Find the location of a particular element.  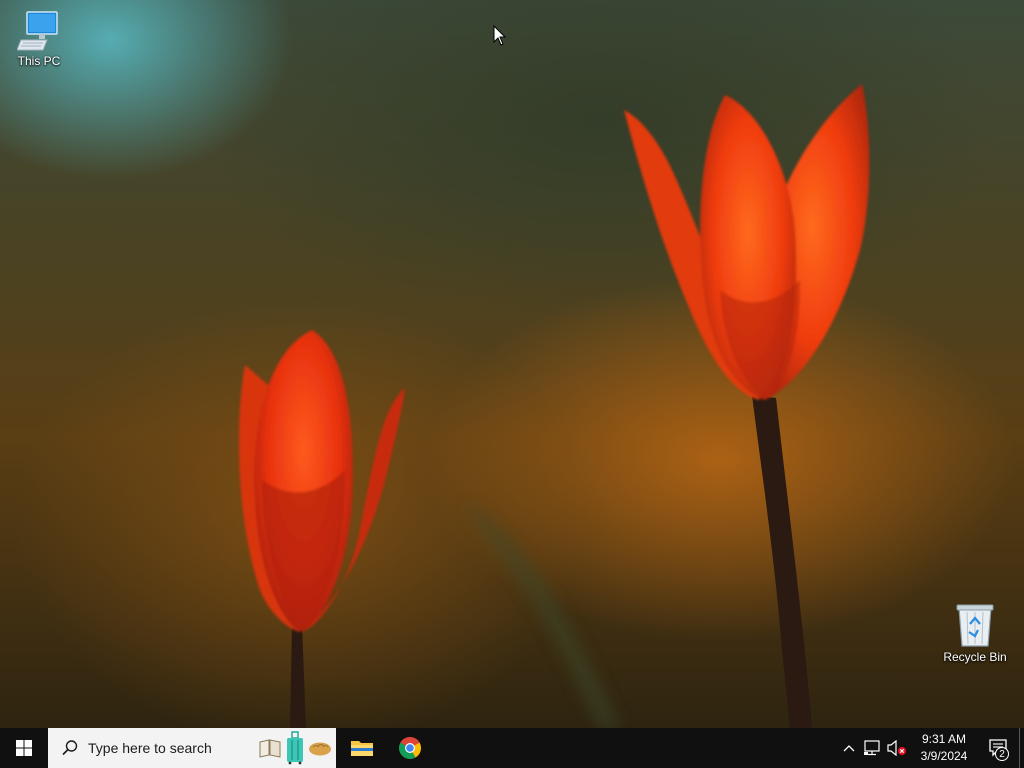

network-button is located at coordinates (873, 748).